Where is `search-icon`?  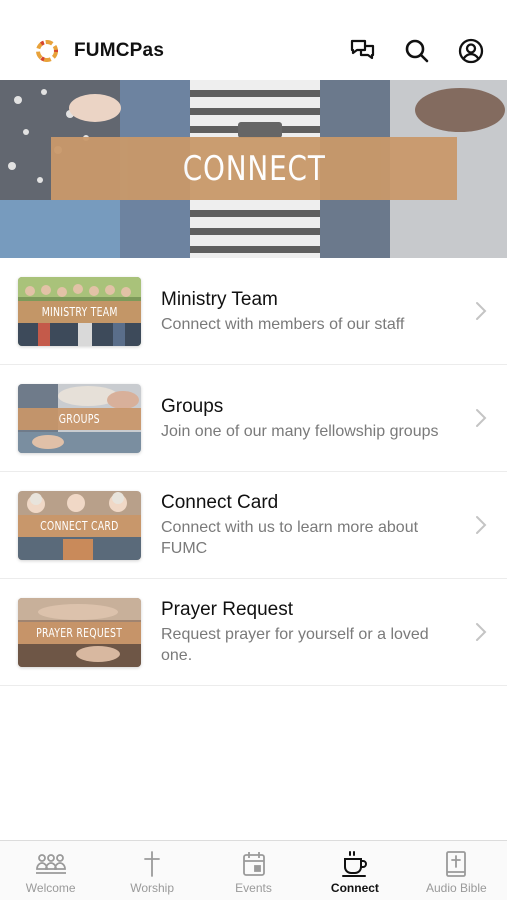 search-icon is located at coordinates (417, 51).